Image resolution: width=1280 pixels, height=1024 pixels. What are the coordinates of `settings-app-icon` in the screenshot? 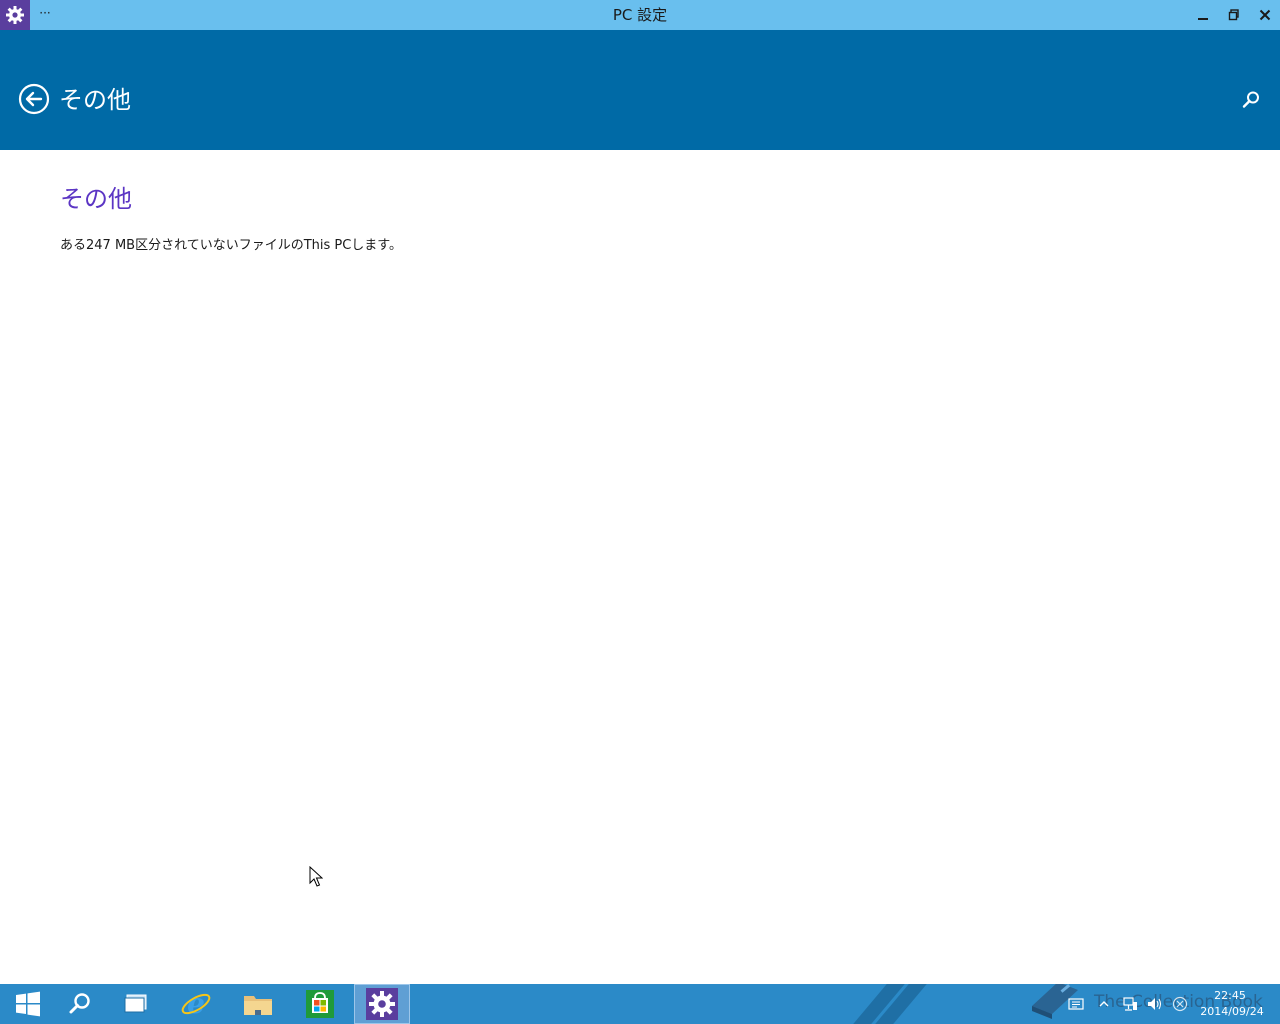 It's located at (15, 15).